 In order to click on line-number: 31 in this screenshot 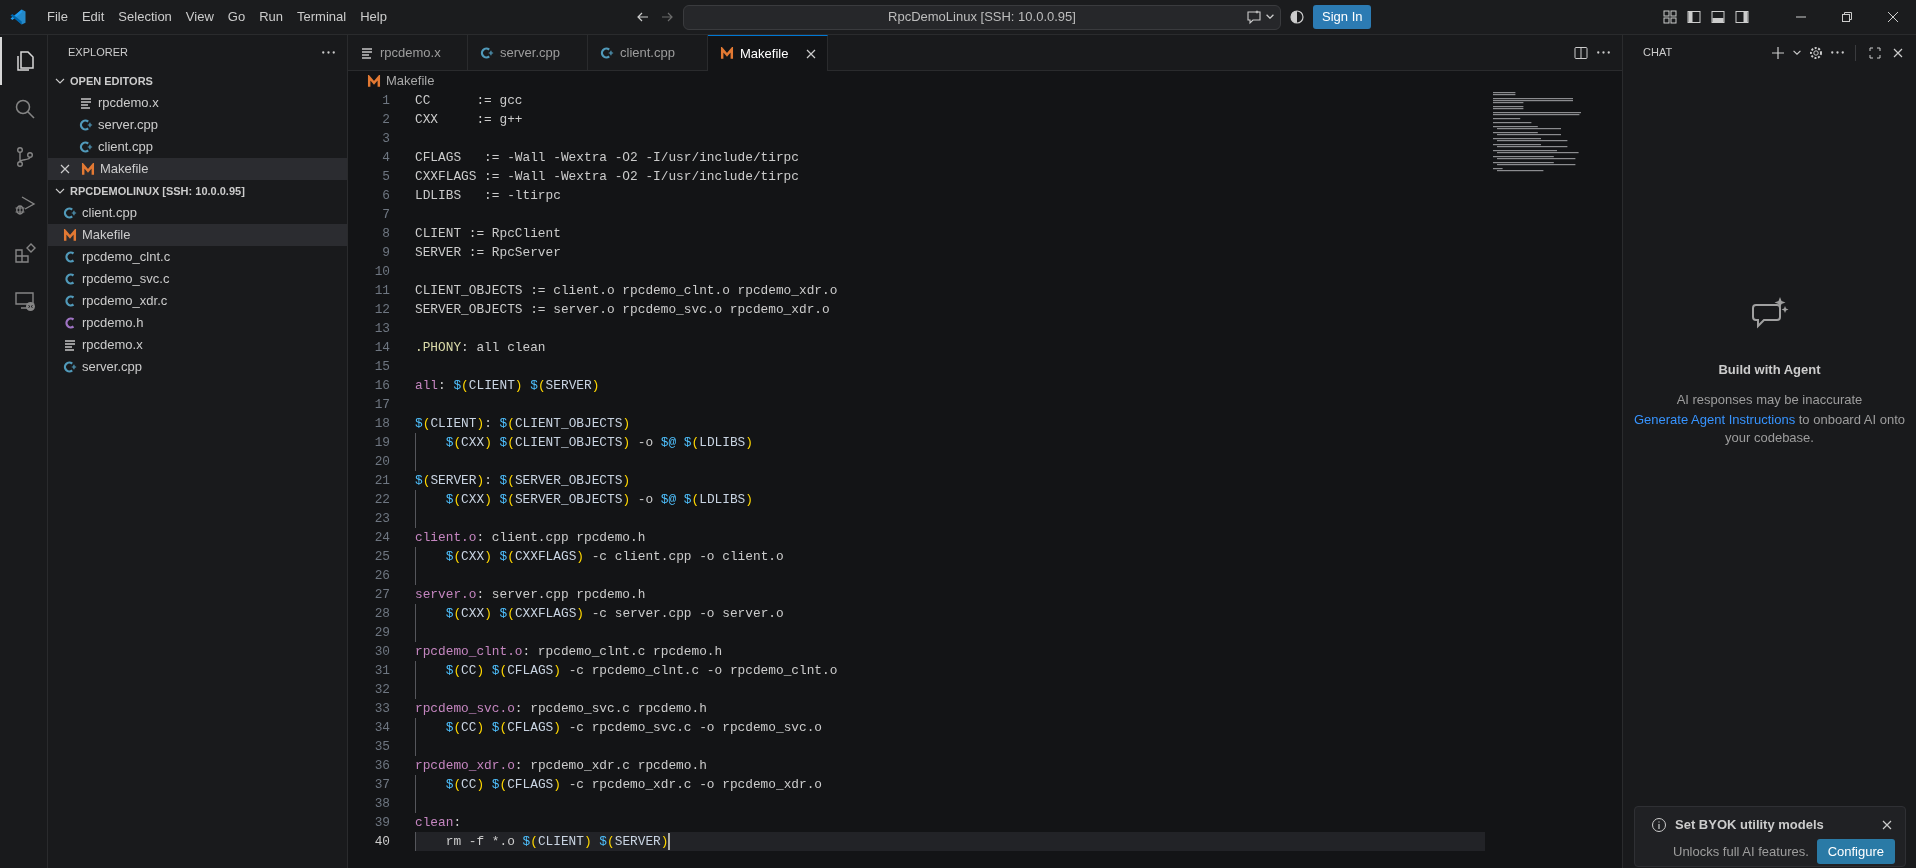, I will do `click(382, 670)`.